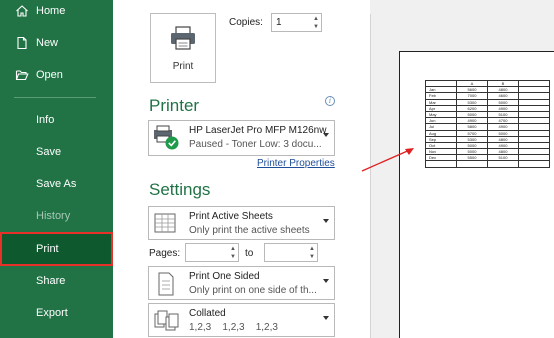 The image size is (554, 338). Describe the element at coordinates (231, 216) in the screenshot. I see `print-what-title: Print Active Sheets` at that location.